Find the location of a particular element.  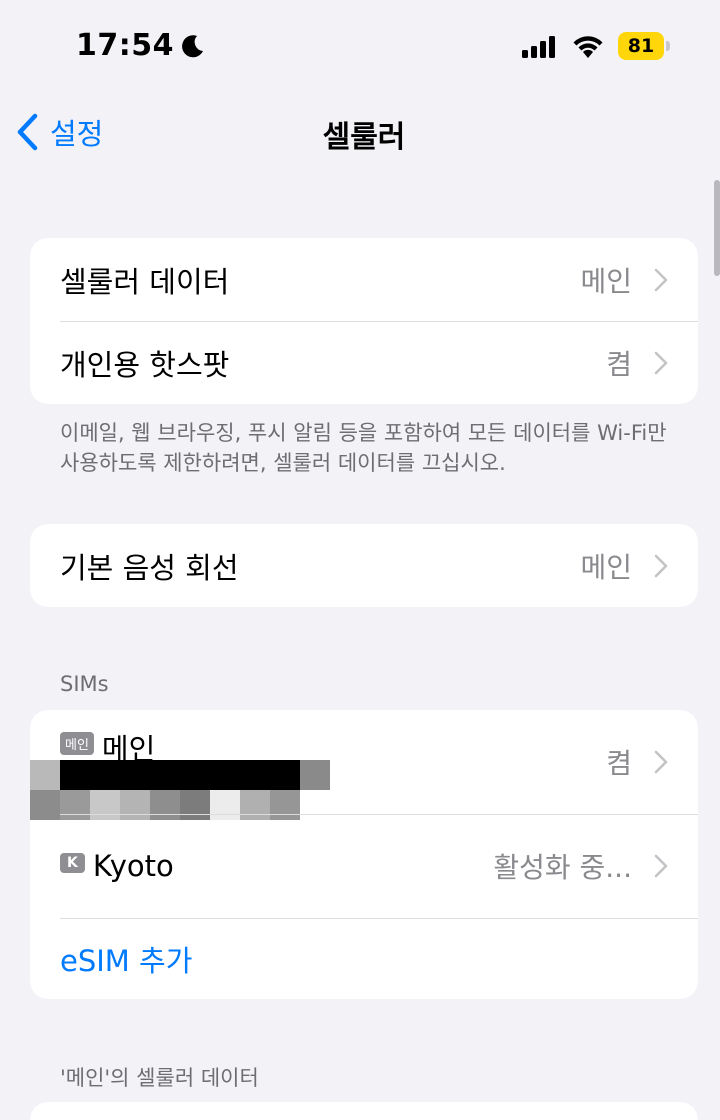

sims-section-header: SIMs is located at coordinates (84, 684).